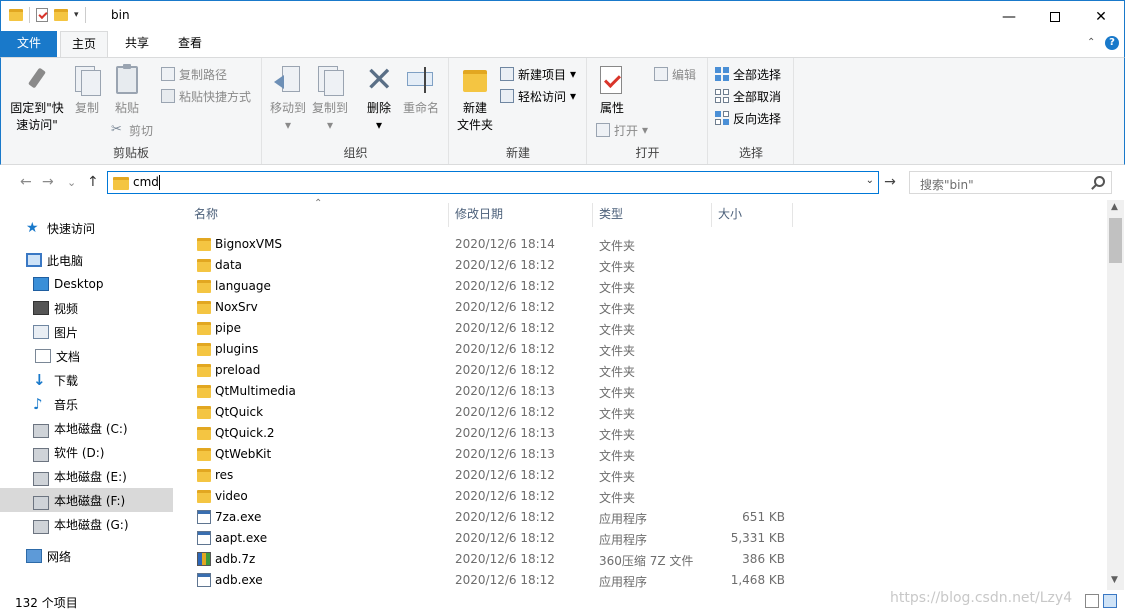 Image resolution: width=1125 pixels, height=614 pixels. Describe the element at coordinates (647, 286) in the screenshot. I see `file-row: language 2020/12/6 18:12 文件夹` at that location.